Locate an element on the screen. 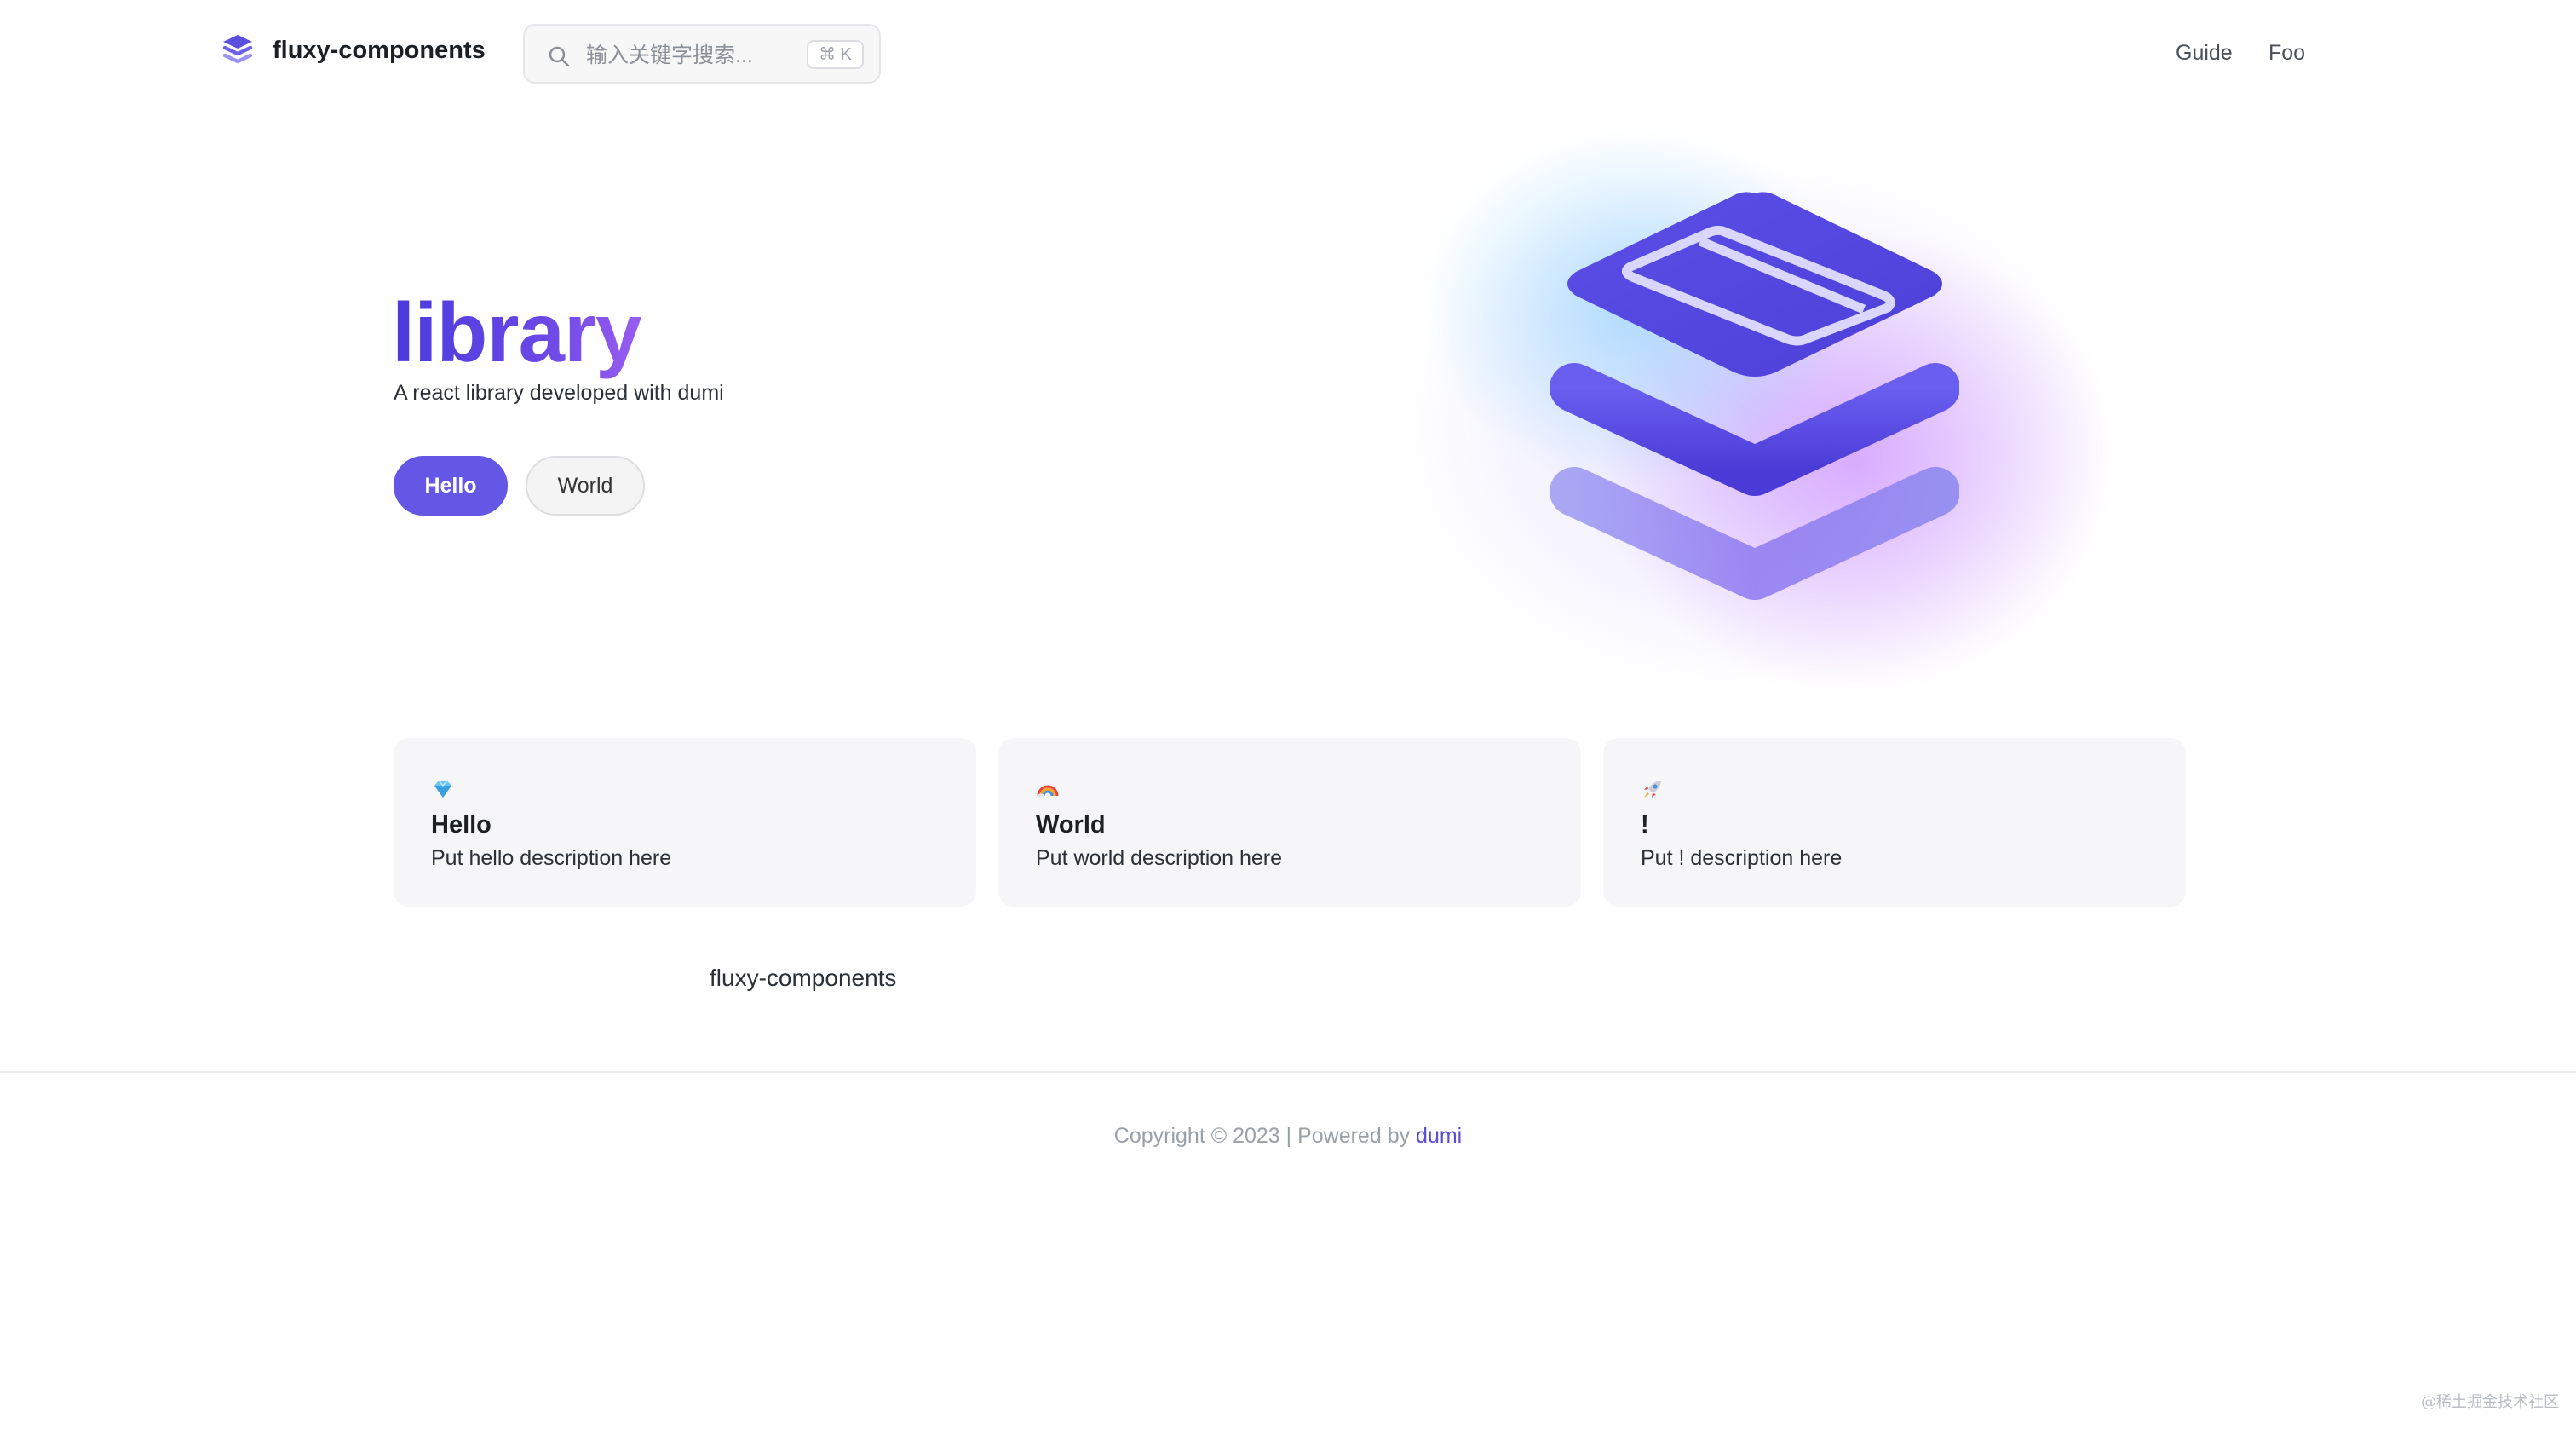 The width and height of the screenshot is (2576, 1429). footer: Copyright © 2023 | Powered by dumi is located at coordinates (1288, 1135).